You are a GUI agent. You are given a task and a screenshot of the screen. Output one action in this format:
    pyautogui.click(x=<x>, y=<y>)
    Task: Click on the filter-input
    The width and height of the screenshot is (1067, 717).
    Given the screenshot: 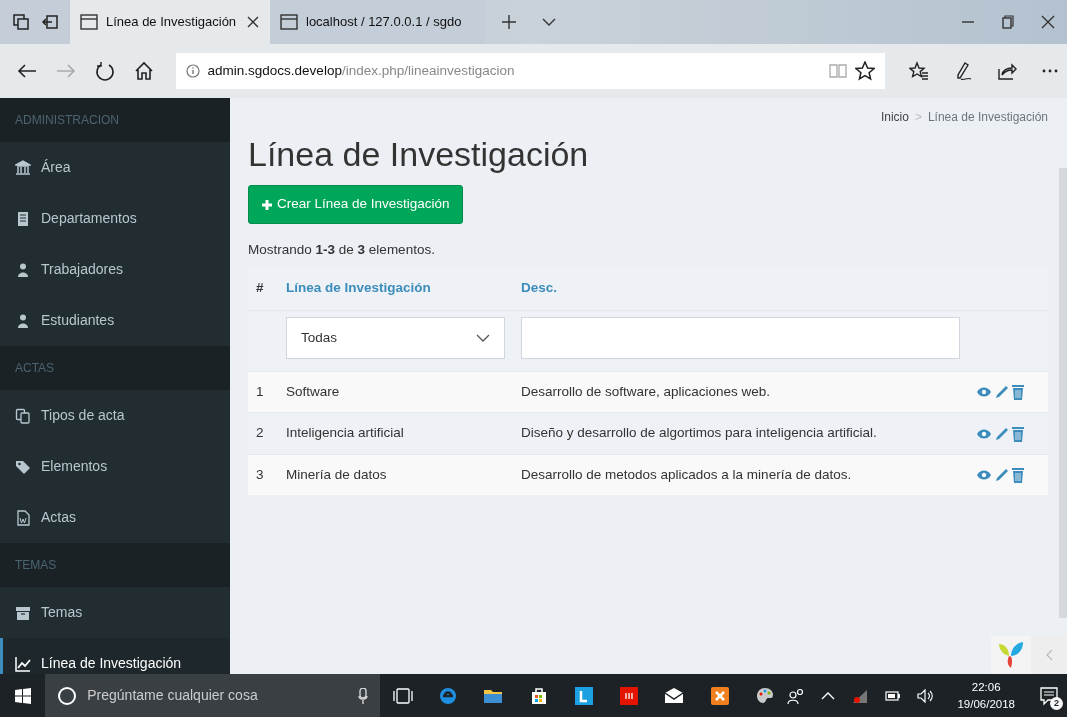 What is the action you would take?
    pyautogui.click(x=740, y=338)
    